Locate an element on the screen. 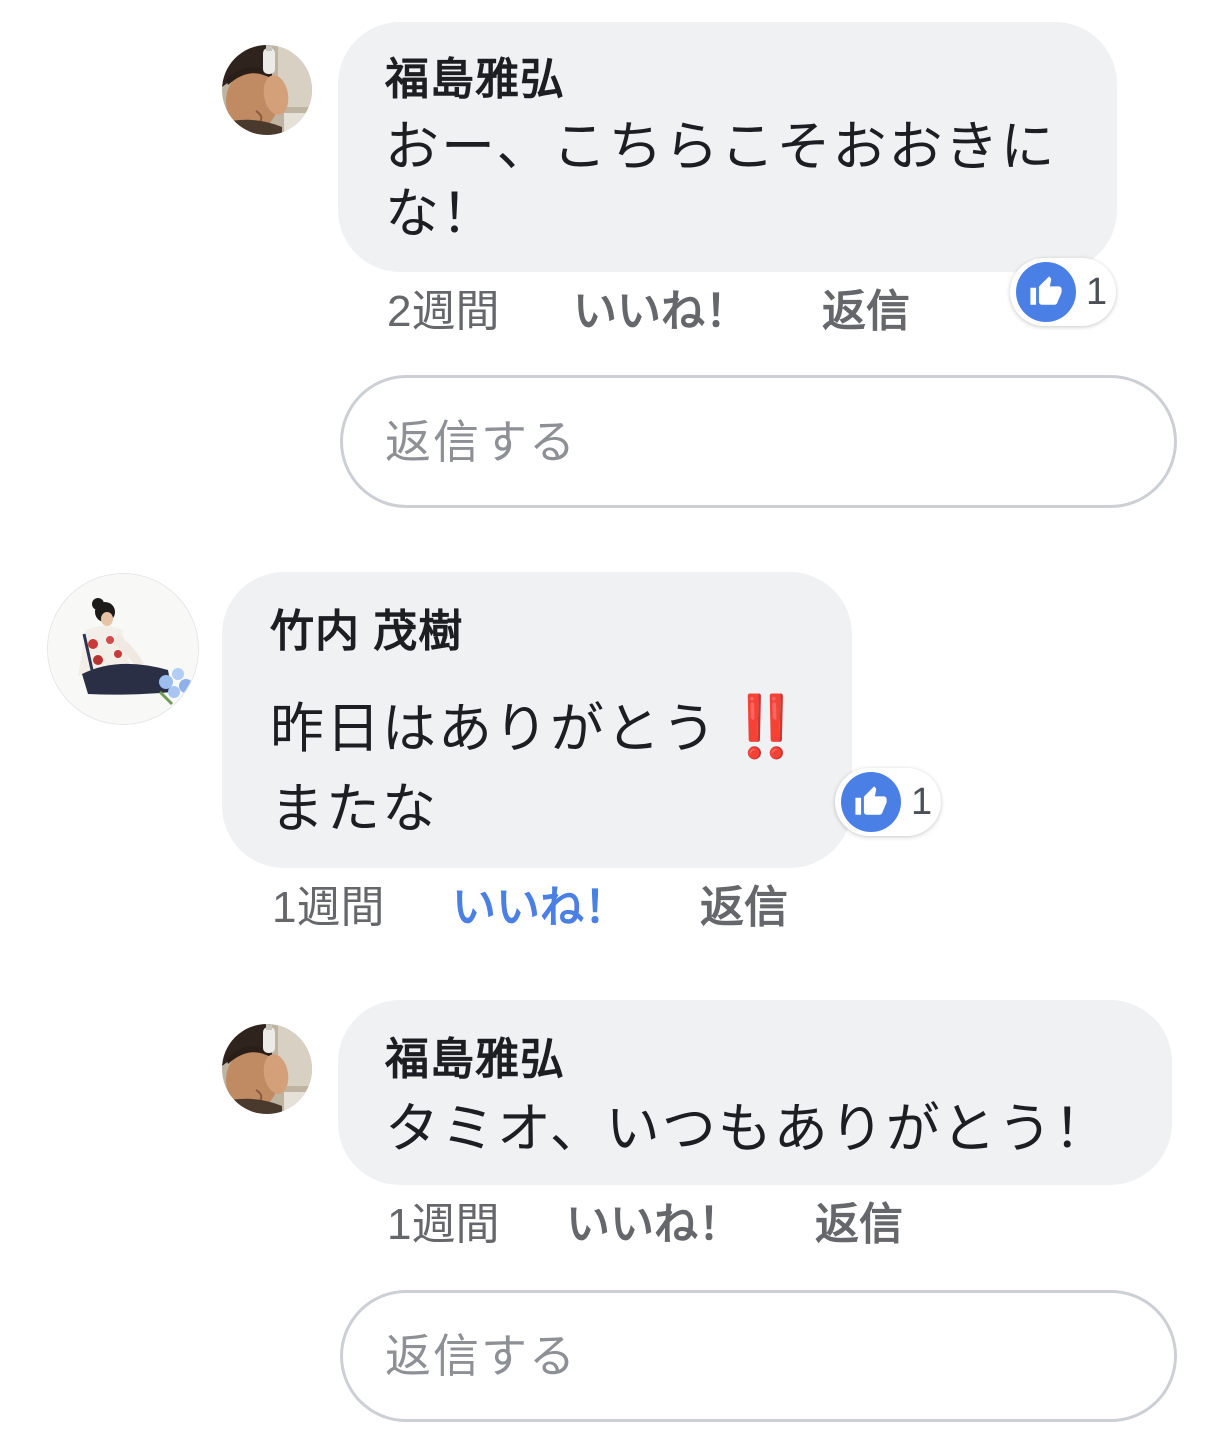 The width and height of the screenshot is (1225, 1448). comment-text-line: またな is located at coordinates (354, 809).